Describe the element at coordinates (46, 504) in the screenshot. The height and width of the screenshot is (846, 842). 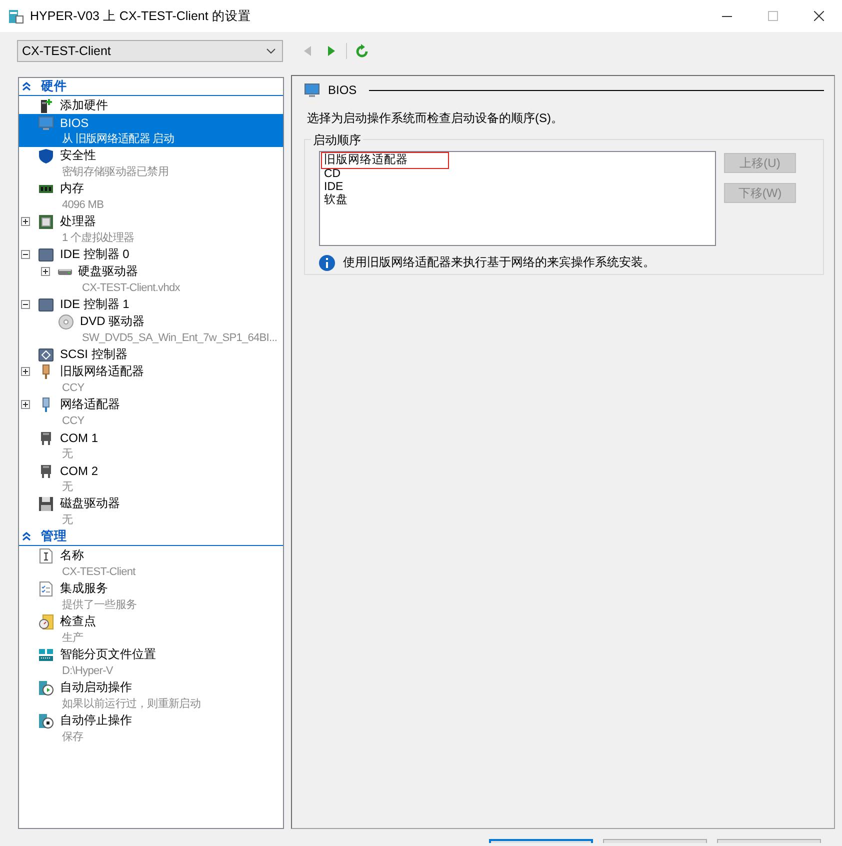
I see `floppy-icon` at that location.